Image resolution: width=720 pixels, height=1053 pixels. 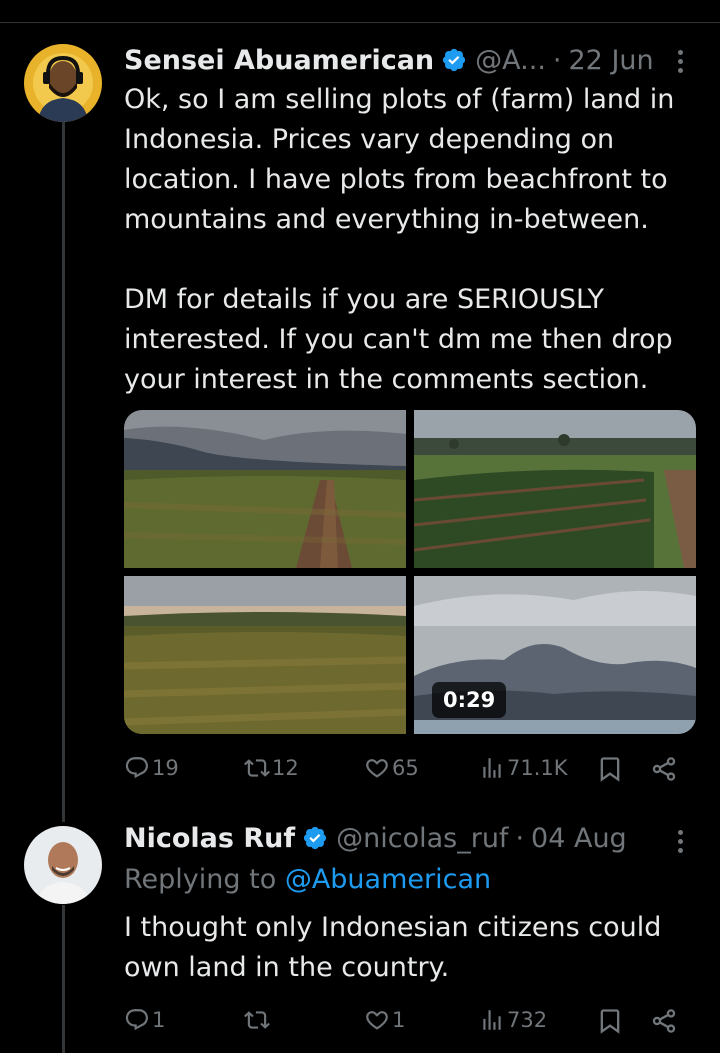 I want to click on author-name: Nicolas Ruf, so click(x=209, y=838).